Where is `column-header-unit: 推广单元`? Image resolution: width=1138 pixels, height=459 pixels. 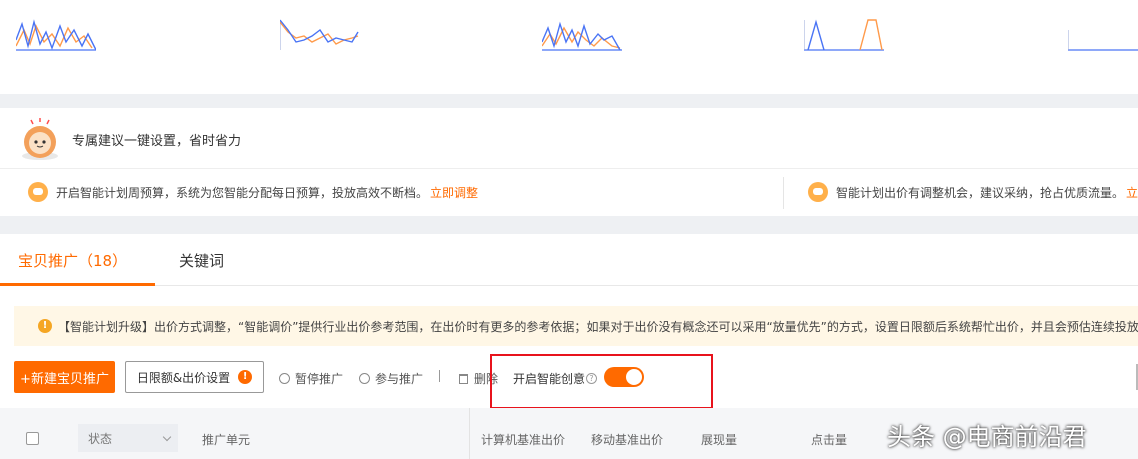 column-header-unit: 推广单元 is located at coordinates (226, 440).